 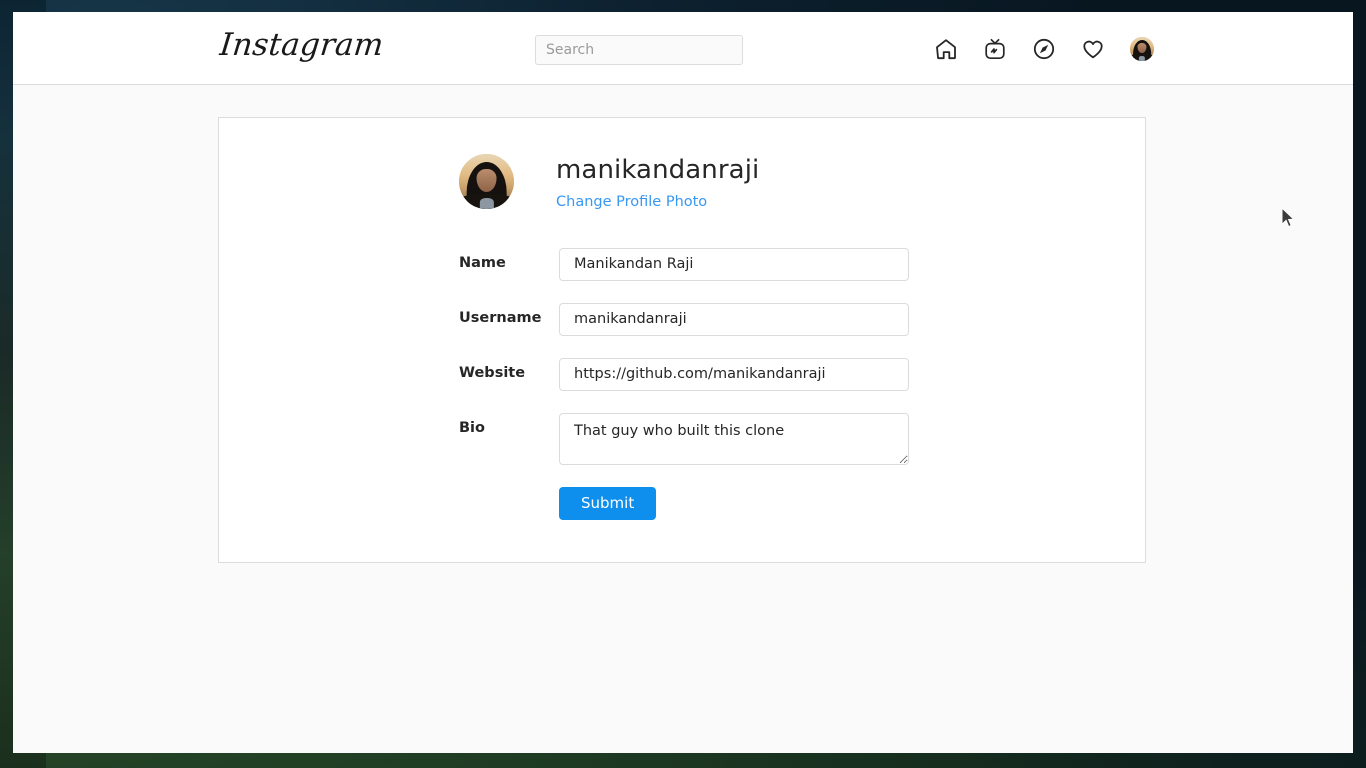 I want to click on profile-header: manikandanraji Change Profile Photo, so click(x=609, y=182).